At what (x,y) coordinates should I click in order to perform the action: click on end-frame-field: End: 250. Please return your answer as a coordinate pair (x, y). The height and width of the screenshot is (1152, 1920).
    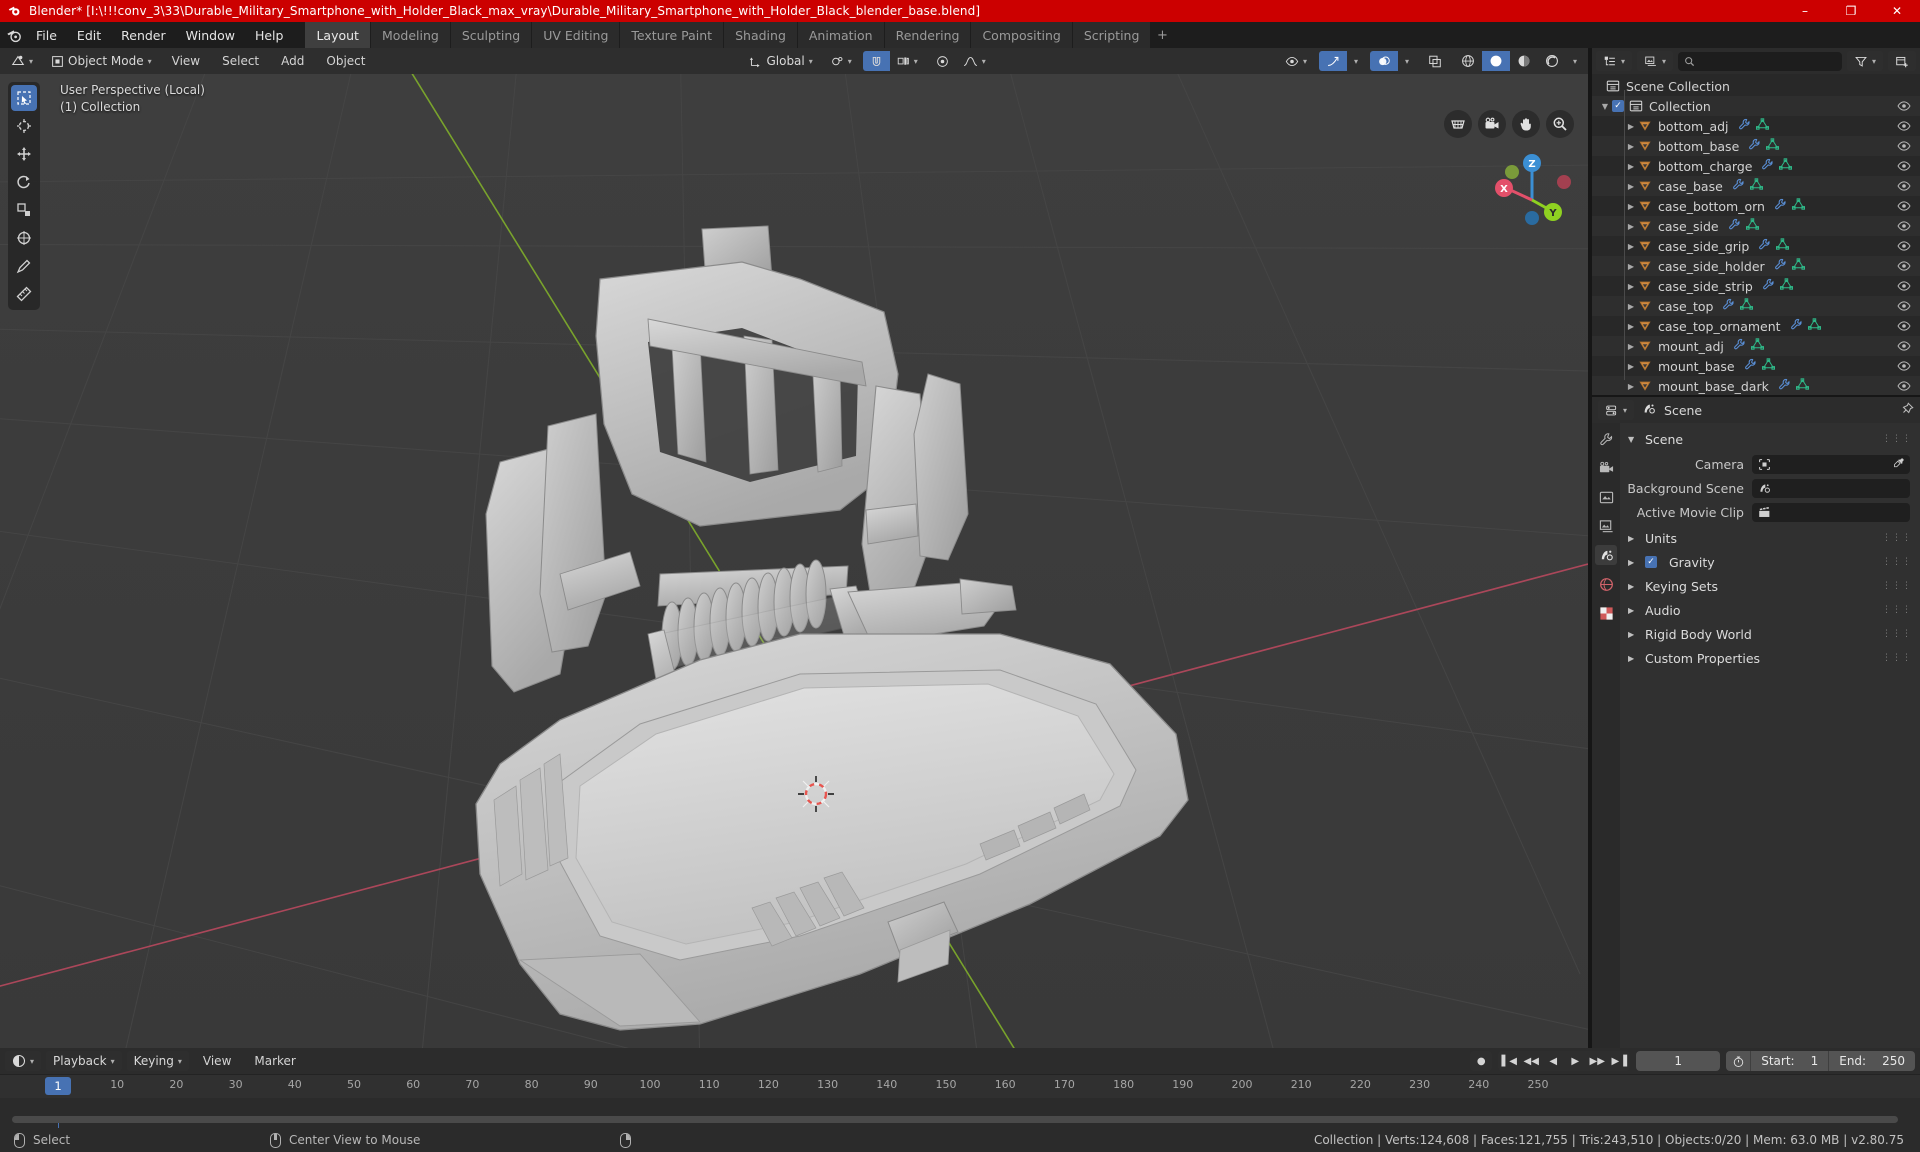
    Looking at the image, I should click on (1871, 1061).